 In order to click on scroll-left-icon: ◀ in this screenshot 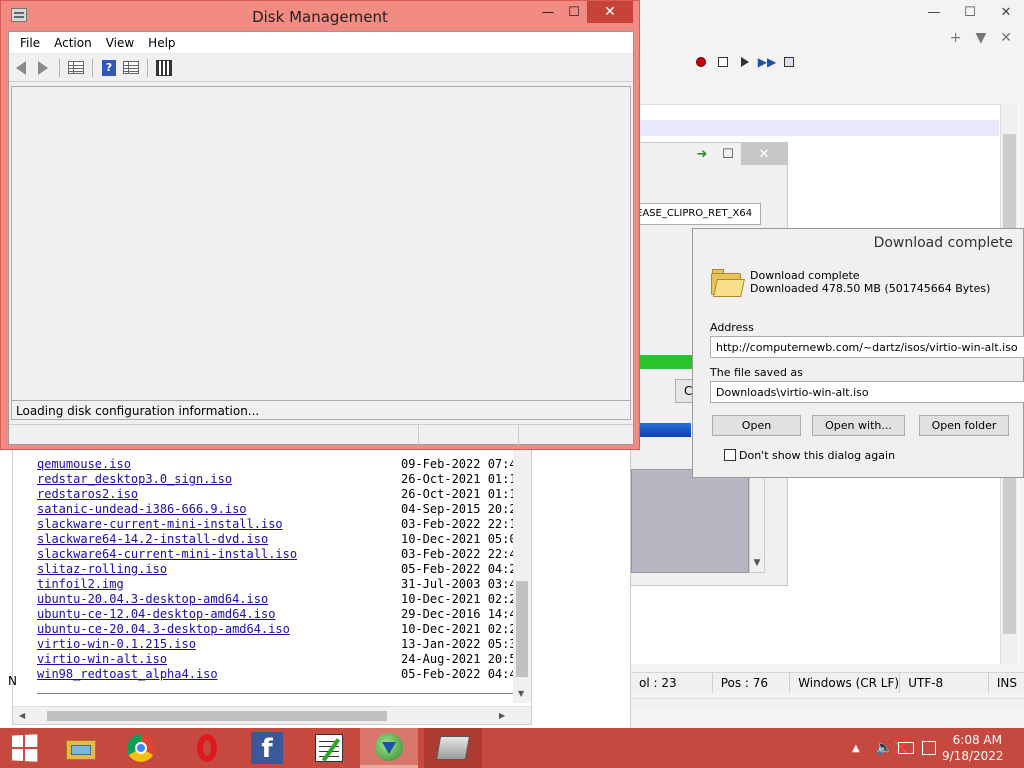, I will do `click(22, 715)`.